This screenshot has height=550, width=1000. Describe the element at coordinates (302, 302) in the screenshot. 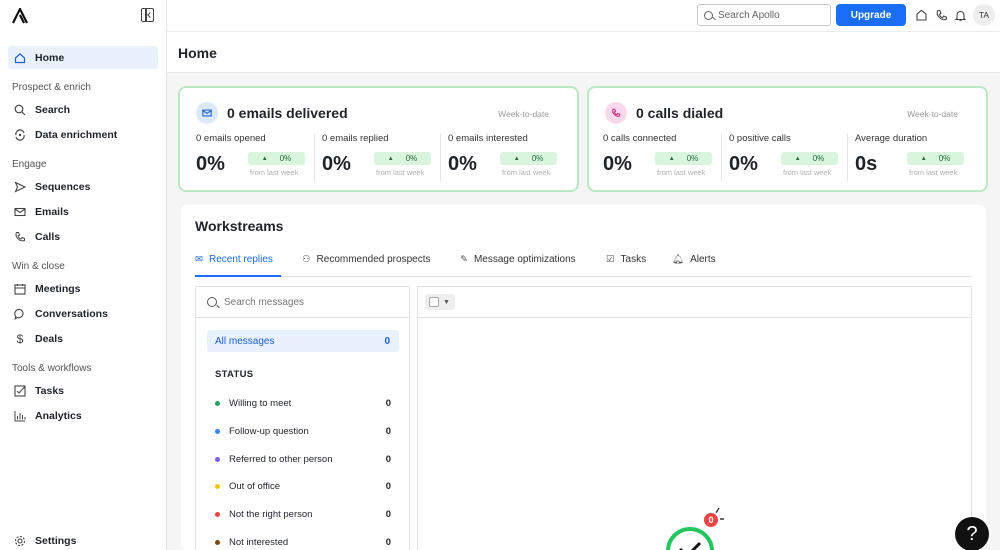

I see `search-messages-input: Search messages` at that location.